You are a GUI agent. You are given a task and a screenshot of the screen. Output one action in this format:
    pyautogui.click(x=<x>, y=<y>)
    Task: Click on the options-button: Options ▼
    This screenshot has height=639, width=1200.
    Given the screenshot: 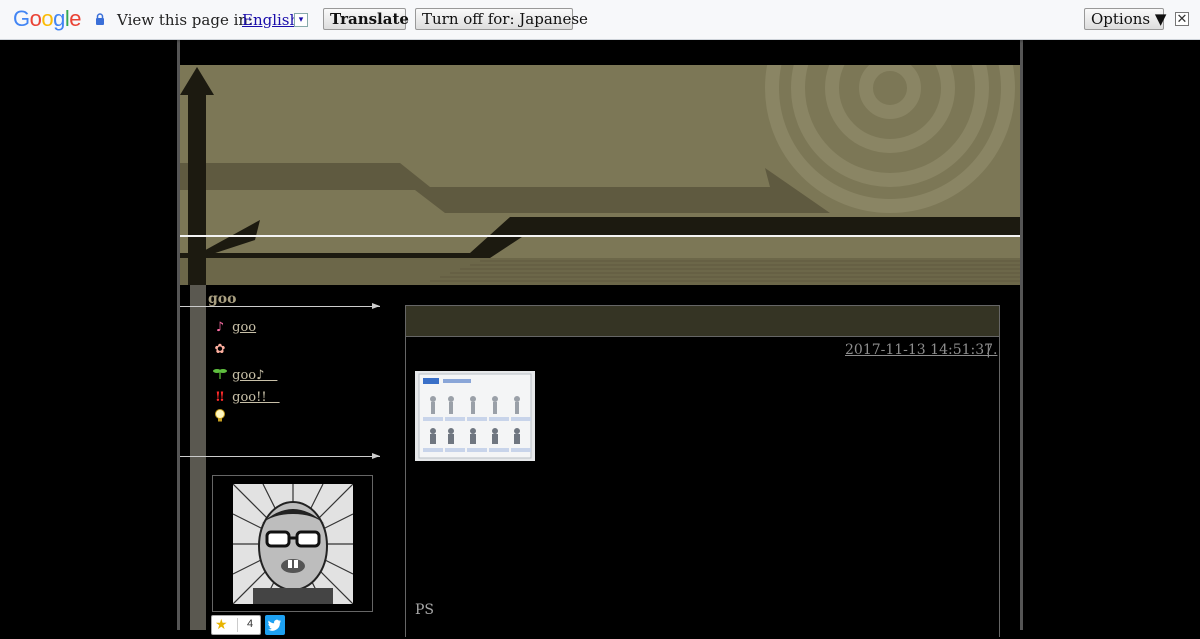 What is the action you would take?
    pyautogui.click(x=1125, y=19)
    